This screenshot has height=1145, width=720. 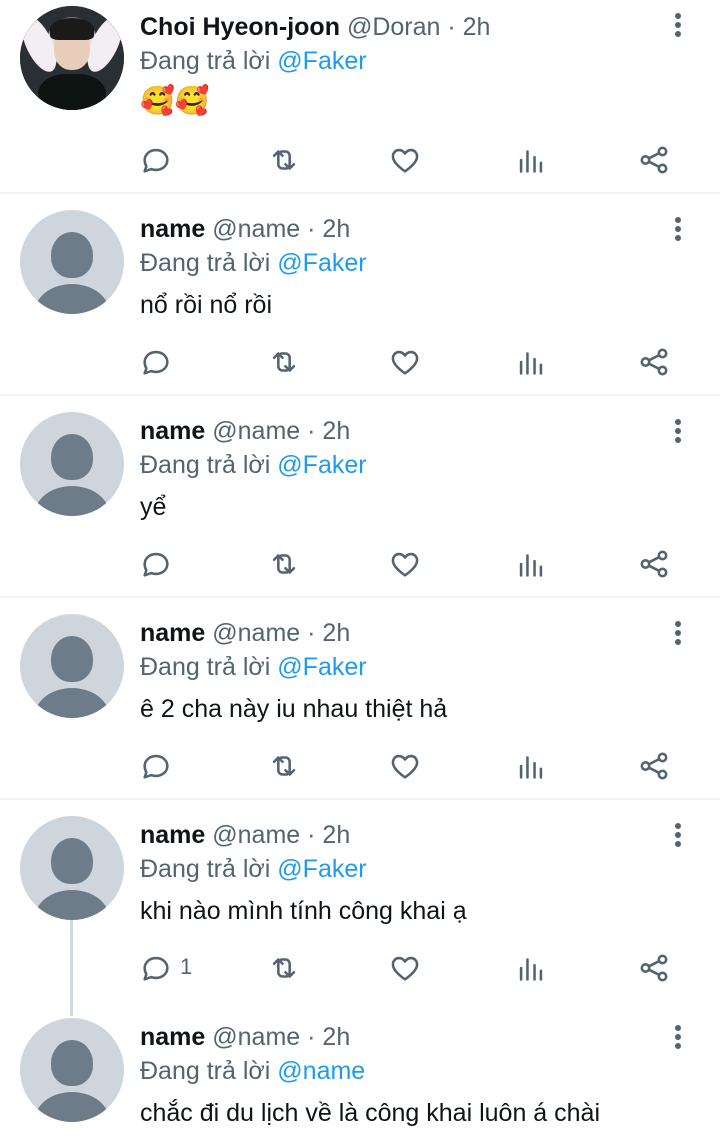 I want to click on tweet-text: yể, so click(x=153, y=507).